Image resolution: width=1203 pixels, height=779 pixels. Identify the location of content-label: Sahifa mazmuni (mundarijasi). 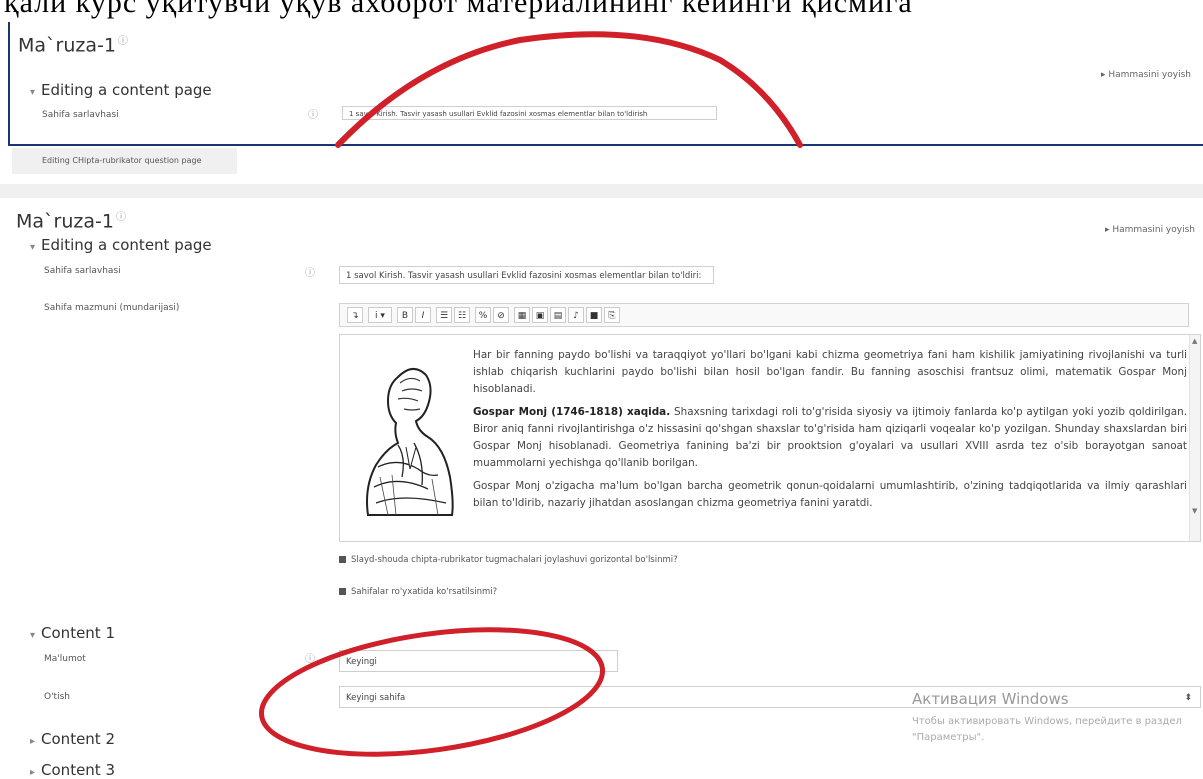
(112, 308).